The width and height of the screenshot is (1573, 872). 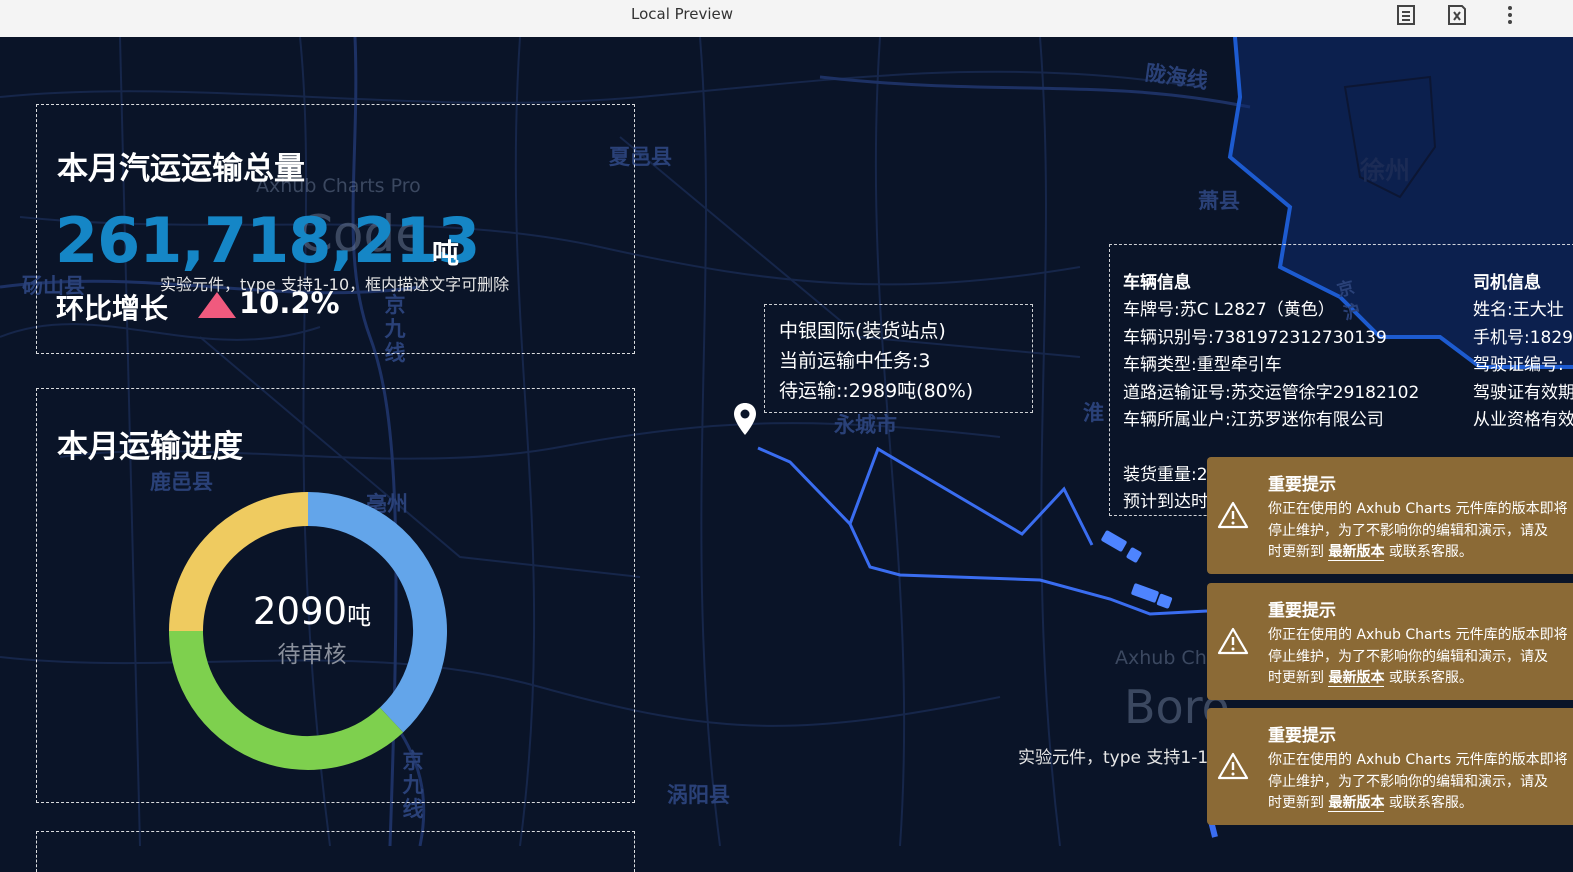 What do you see at coordinates (1457, 16) in the screenshot?
I see `close-tab-icon` at bounding box center [1457, 16].